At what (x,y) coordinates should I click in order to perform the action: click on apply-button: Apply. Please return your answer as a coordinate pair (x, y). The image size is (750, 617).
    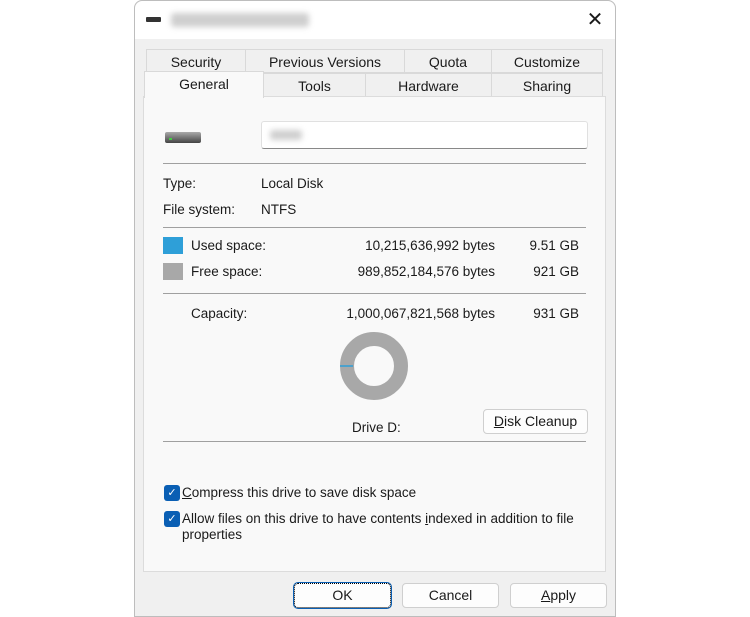
    Looking at the image, I should click on (558, 595).